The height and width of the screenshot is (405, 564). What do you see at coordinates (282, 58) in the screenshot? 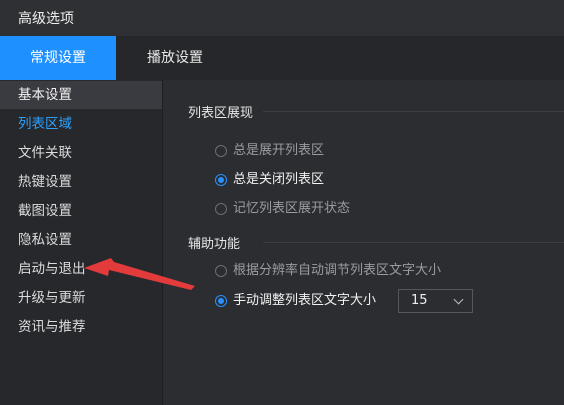
I see `tab-bar: 常规设置 播放设置` at bounding box center [282, 58].